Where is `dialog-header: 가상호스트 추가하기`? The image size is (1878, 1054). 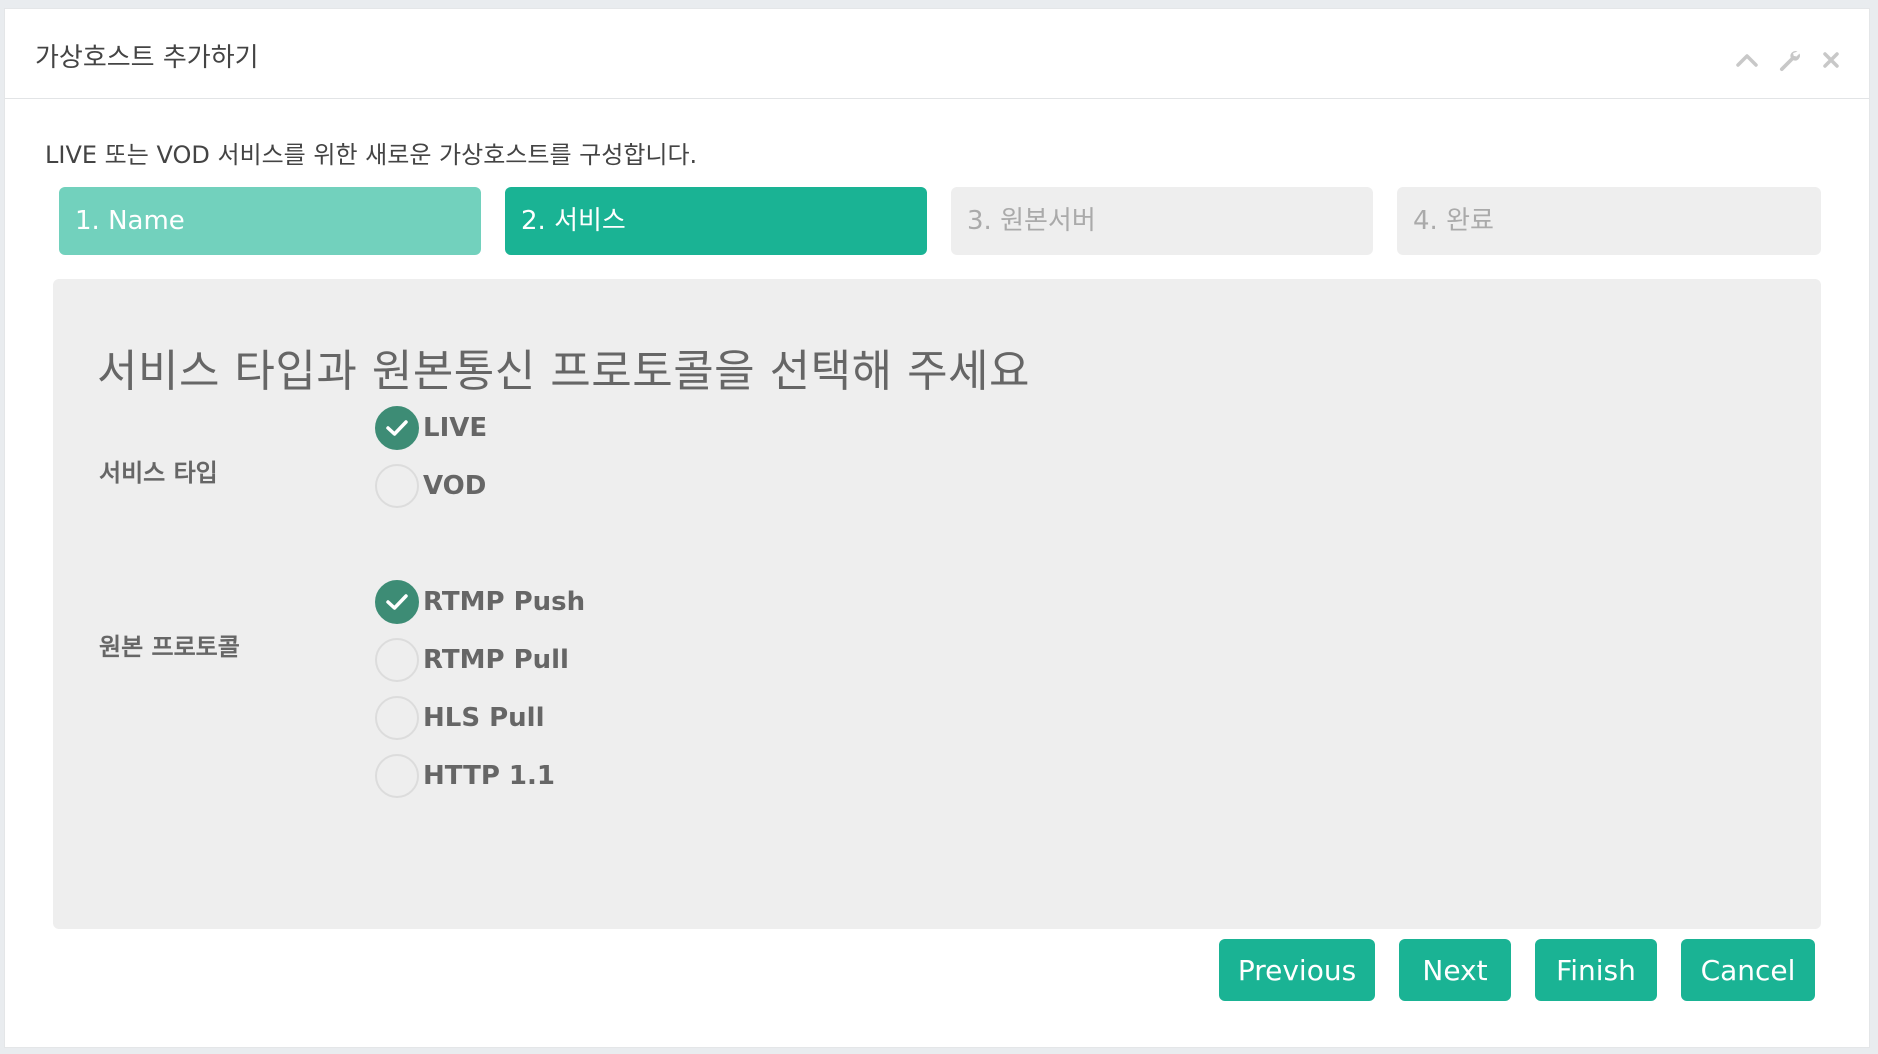 dialog-header: 가상호스트 추가하기 is located at coordinates (937, 54).